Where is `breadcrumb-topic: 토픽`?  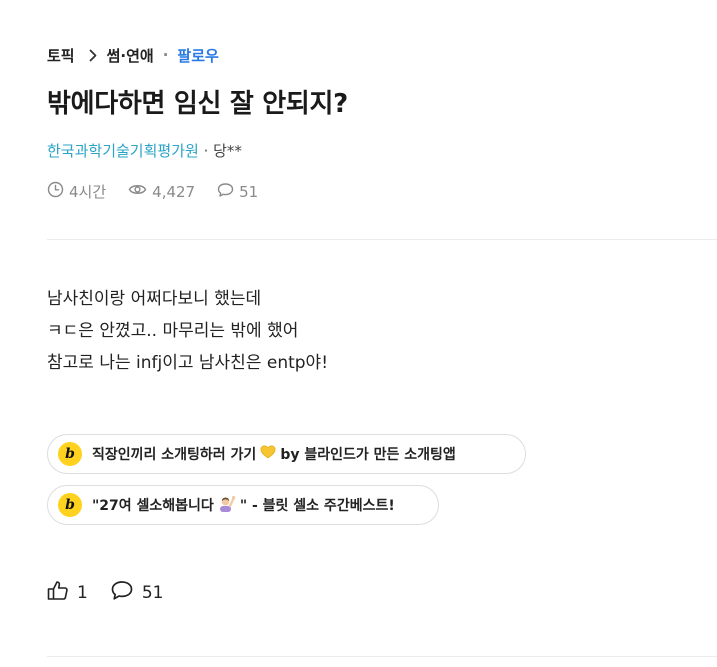
breadcrumb-topic: 토픽 is located at coordinates (61, 55).